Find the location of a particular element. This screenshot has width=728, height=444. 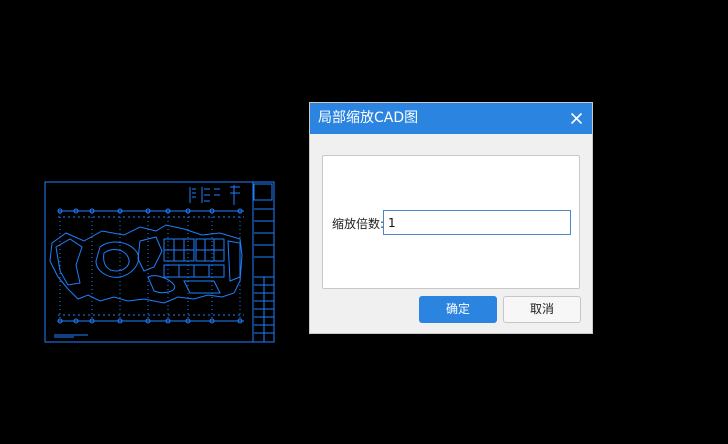

dialog-title: 局部缩放CAD图 is located at coordinates (368, 118).